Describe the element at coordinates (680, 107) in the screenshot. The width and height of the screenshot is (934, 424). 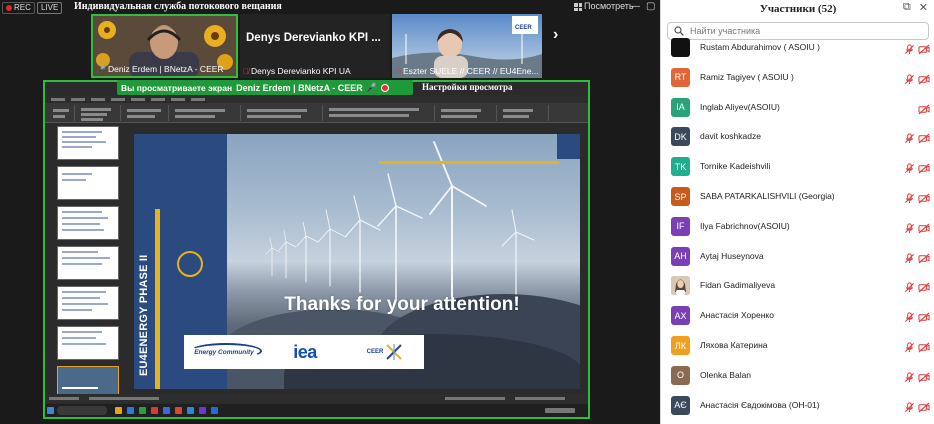
I see `avatar: IA` at that location.